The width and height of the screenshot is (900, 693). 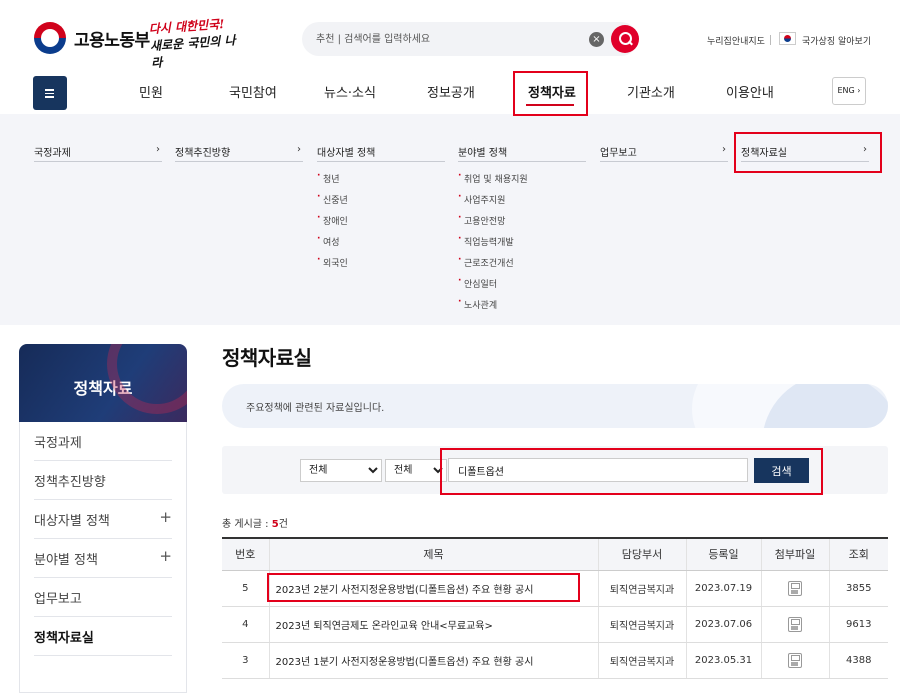 What do you see at coordinates (103, 441) in the screenshot?
I see `lnb-item-national-tasks: 국정과제` at bounding box center [103, 441].